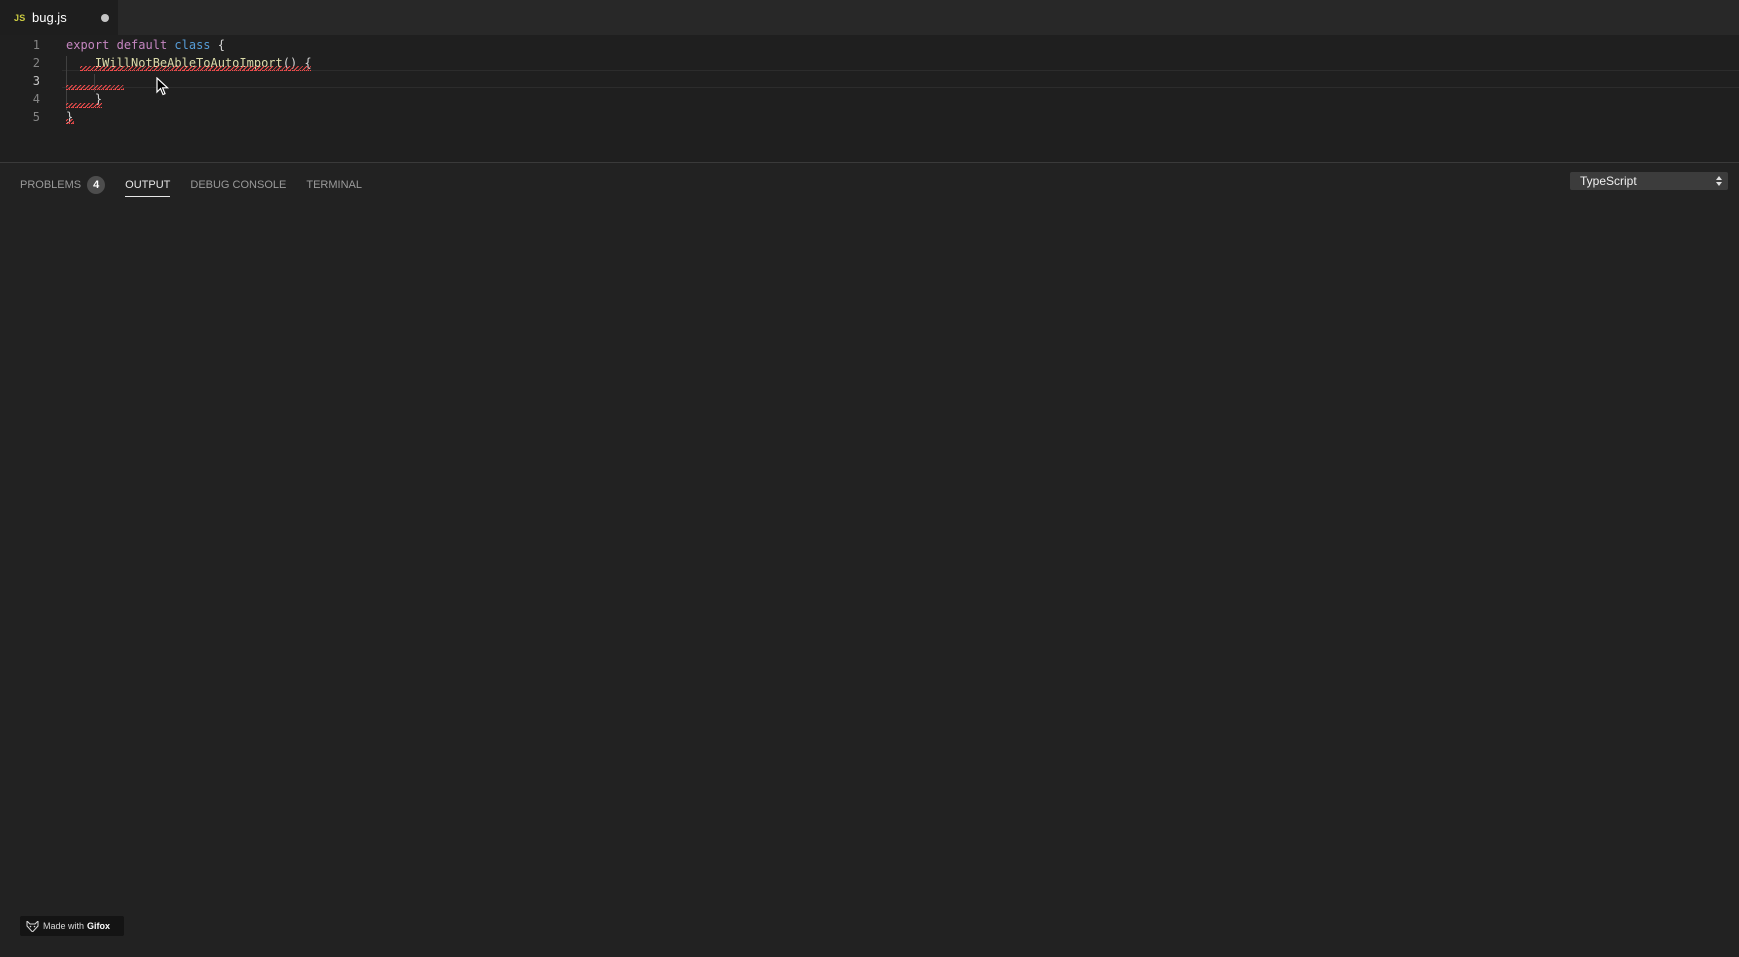  Describe the element at coordinates (88, 45) in the screenshot. I see `code-token: export` at that location.